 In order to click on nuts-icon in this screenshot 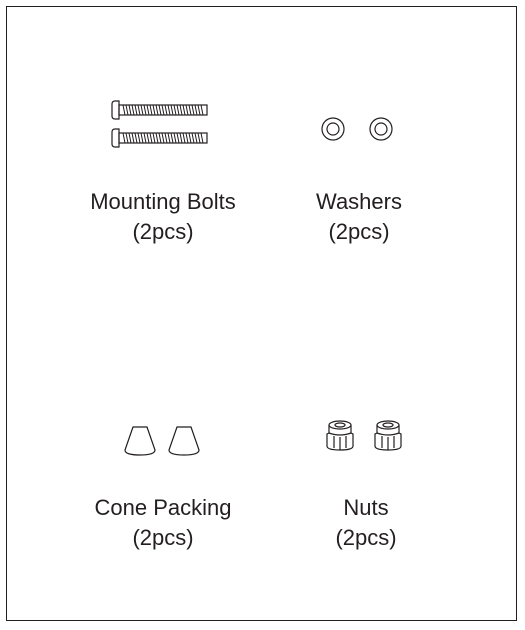, I will do `click(364, 435)`.